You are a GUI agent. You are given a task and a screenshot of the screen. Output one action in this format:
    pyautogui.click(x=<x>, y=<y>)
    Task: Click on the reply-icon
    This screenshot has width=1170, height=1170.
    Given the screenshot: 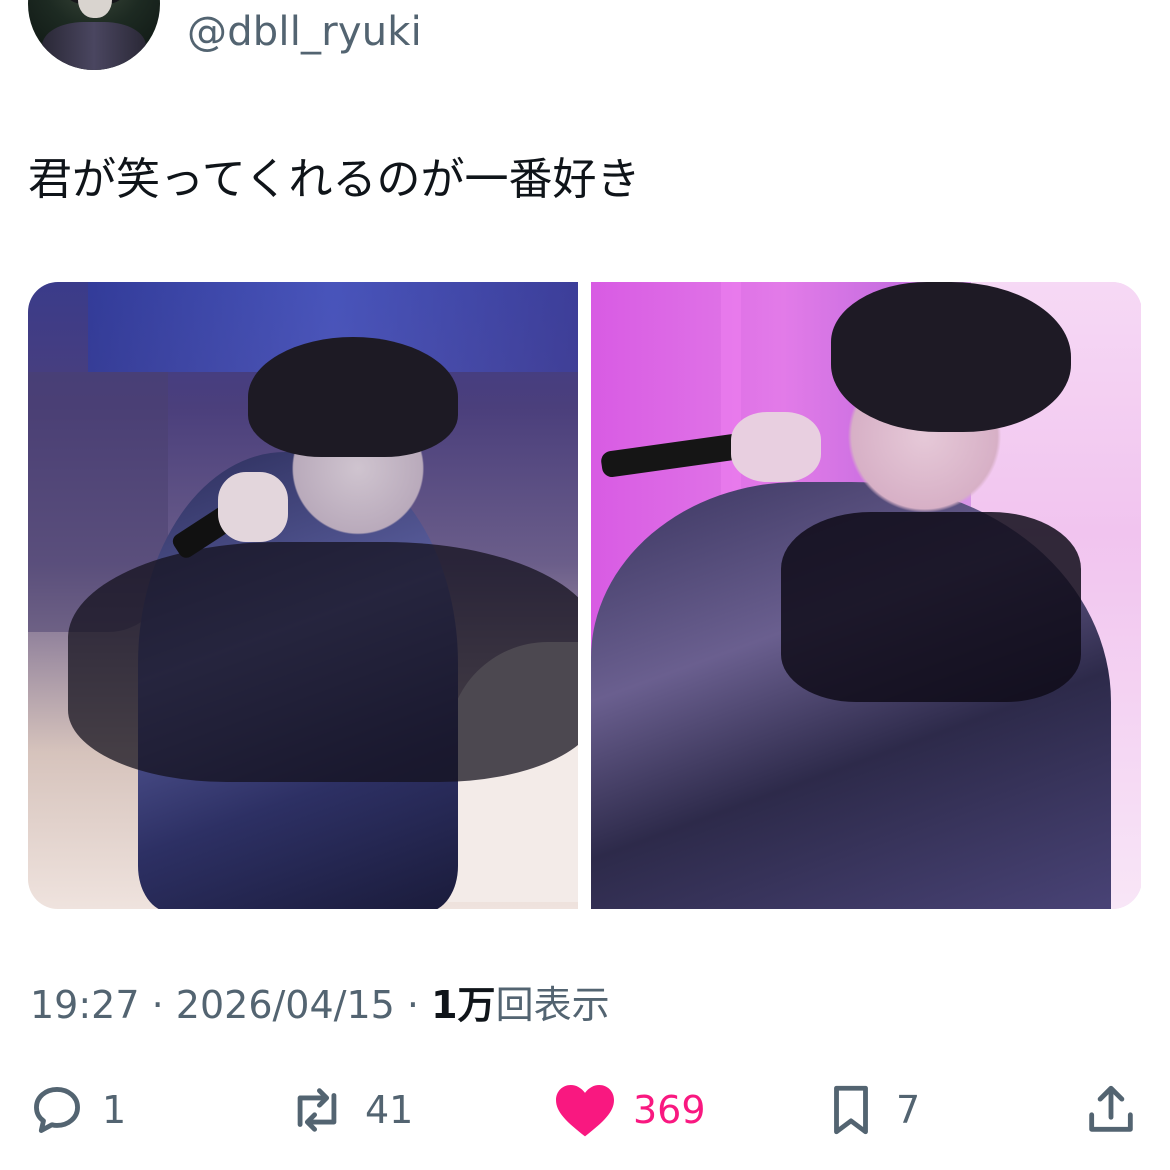 What is the action you would take?
    pyautogui.click(x=57, y=1110)
    